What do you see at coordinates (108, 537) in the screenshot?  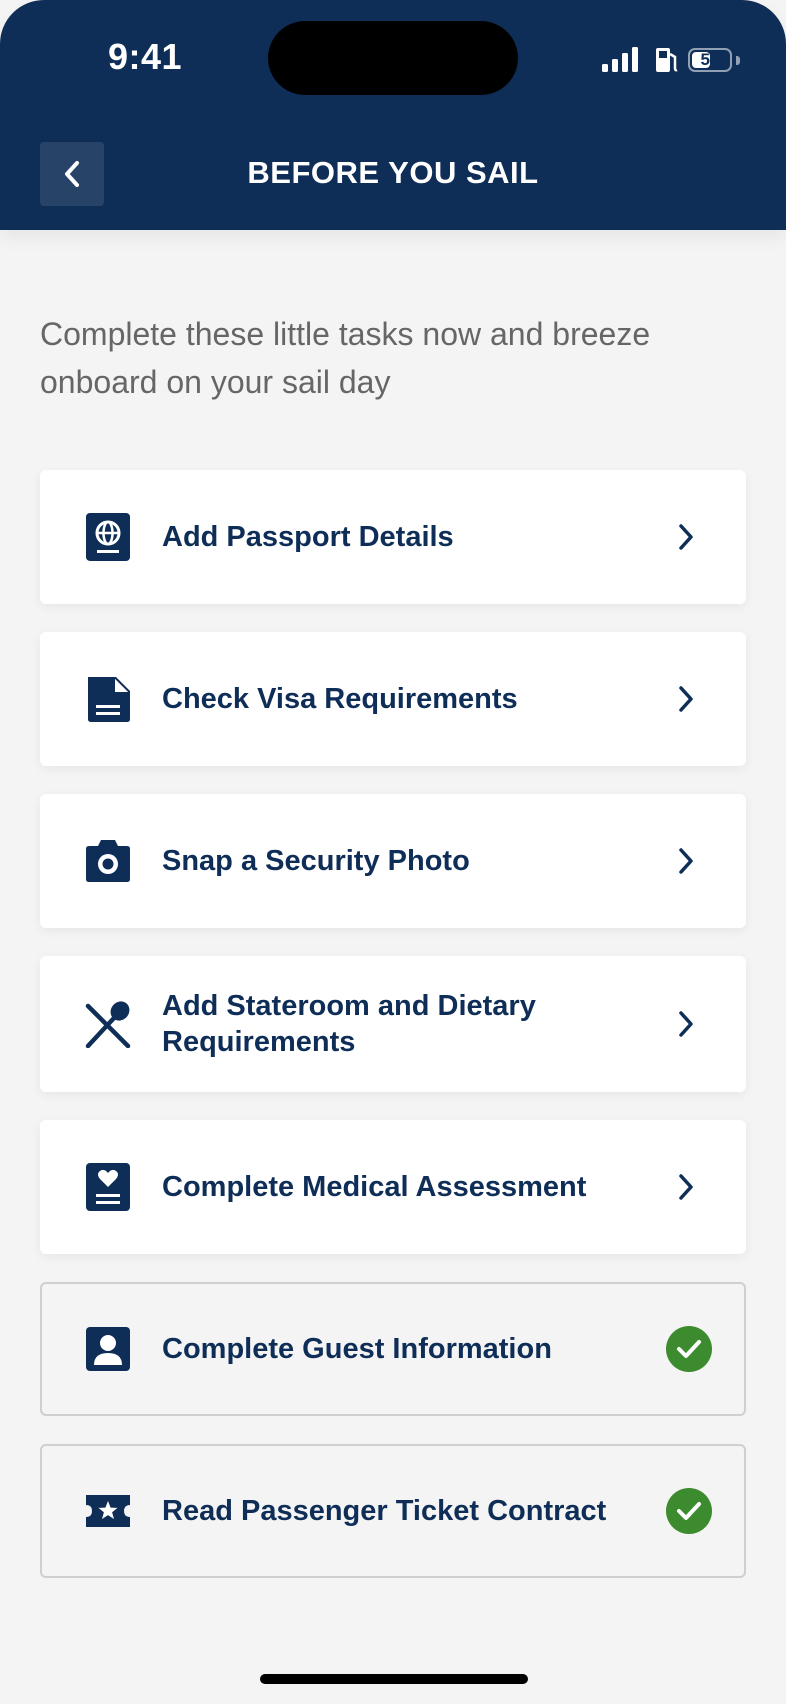 I see `passport-icon` at bounding box center [108, 537].